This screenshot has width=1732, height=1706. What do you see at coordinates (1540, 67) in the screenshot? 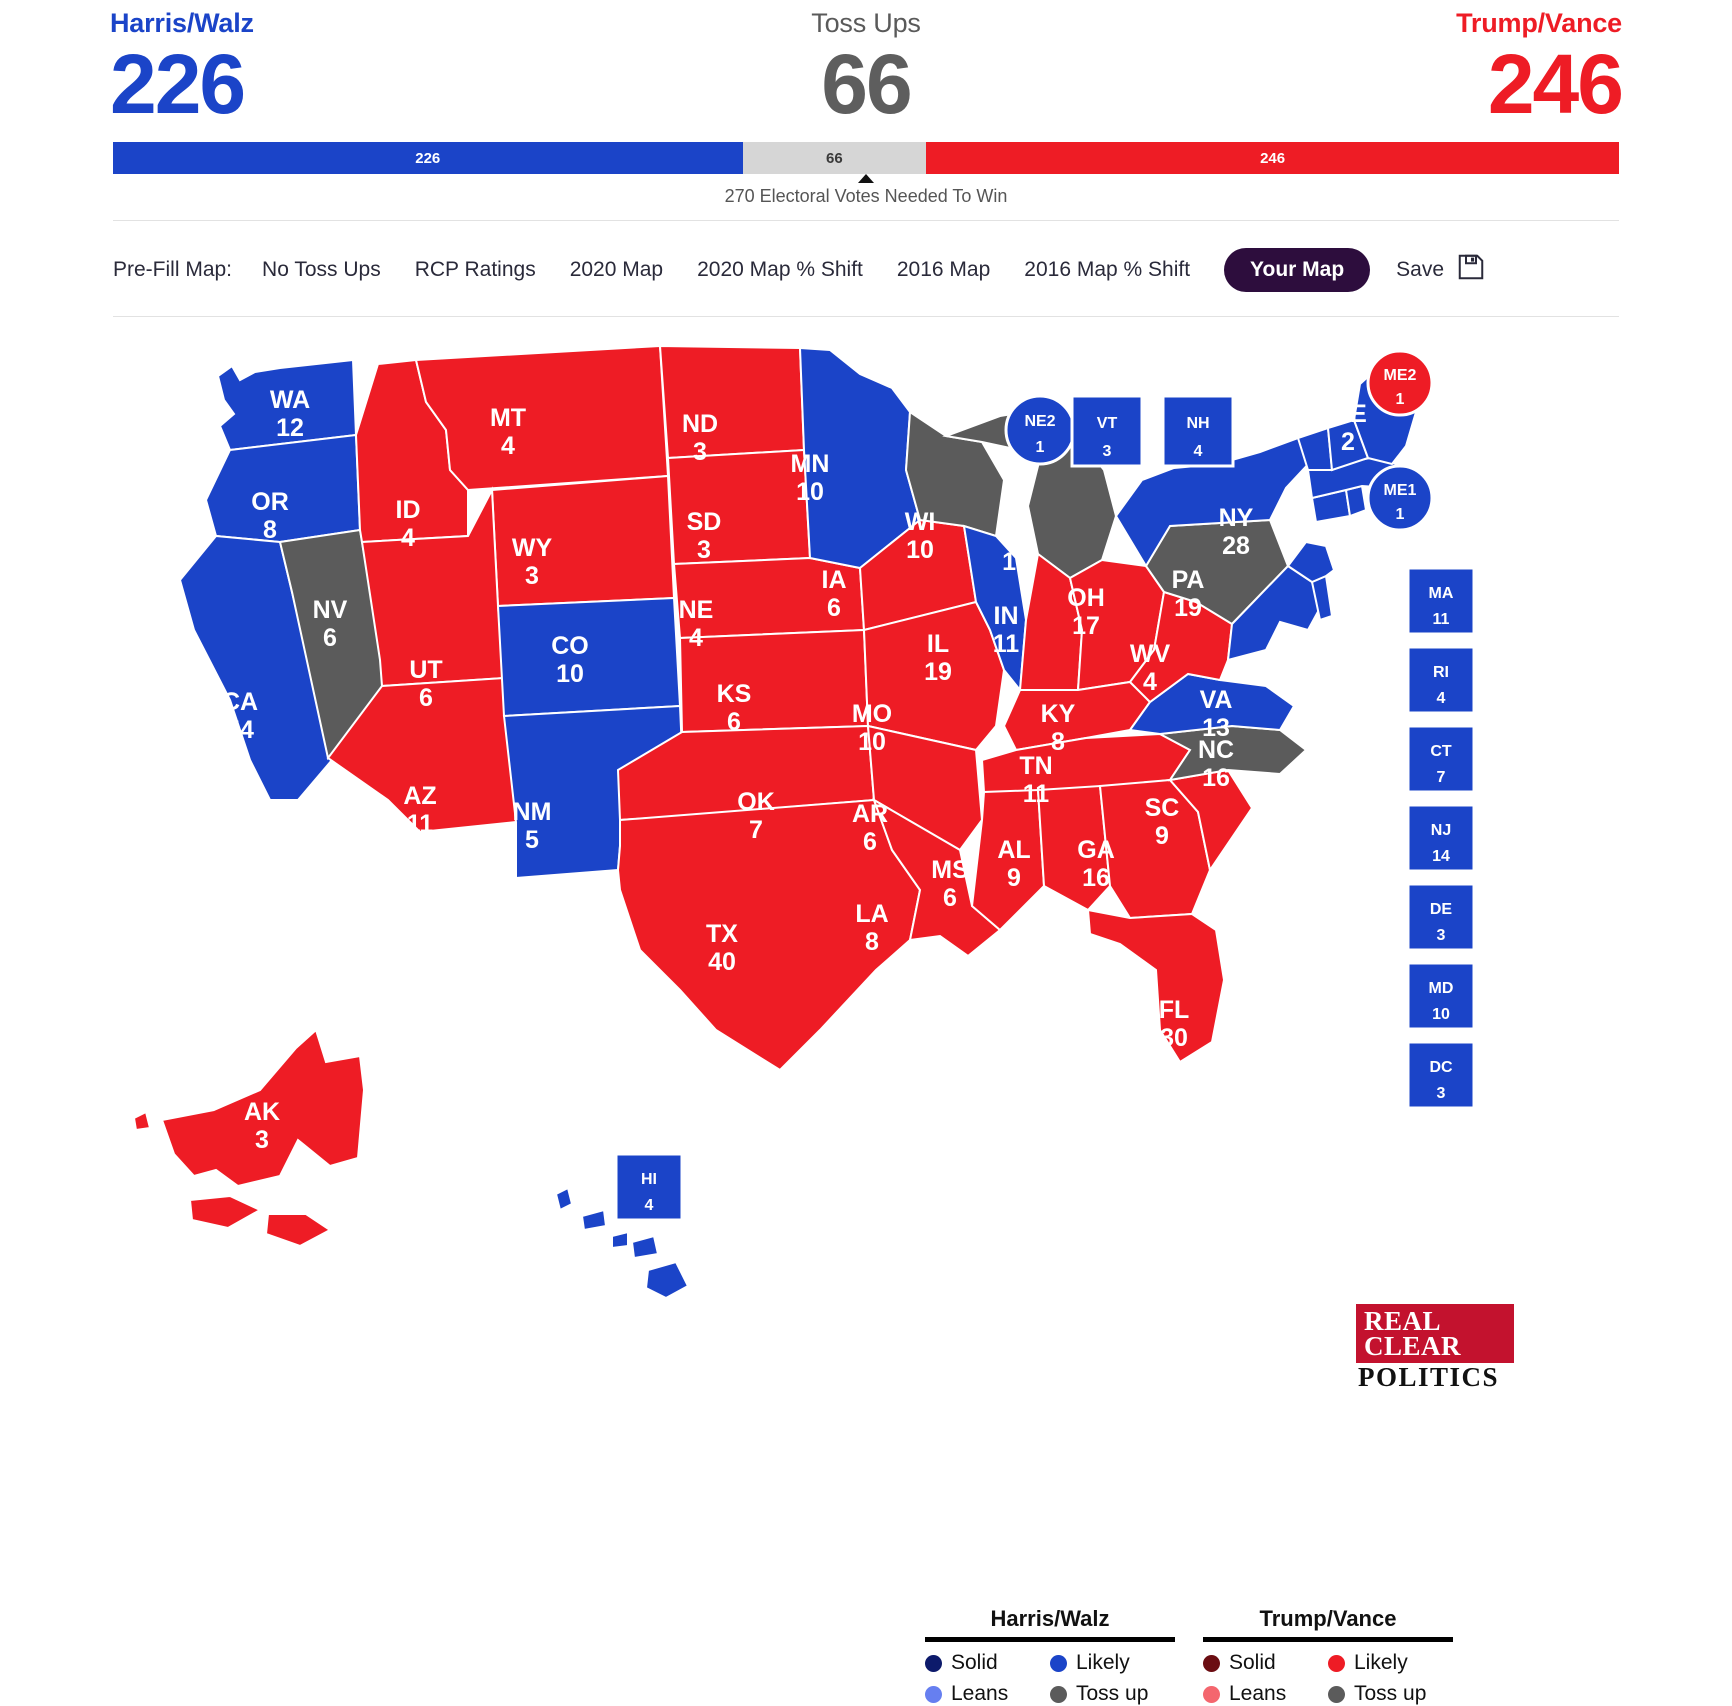
I see `rep-total: Trump/Vance 246` at bounding box center [1540, 67].